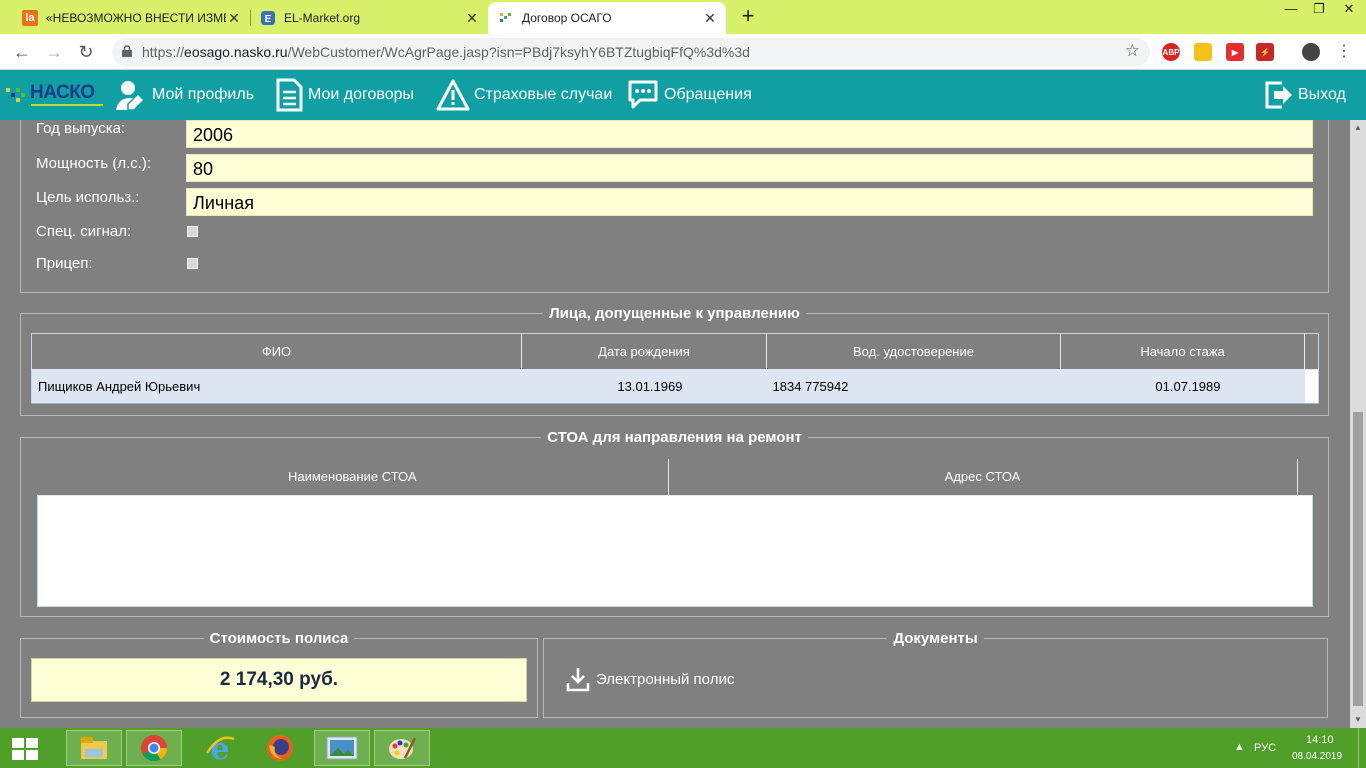  I want to click on firefox-icon, so click(280, 748).